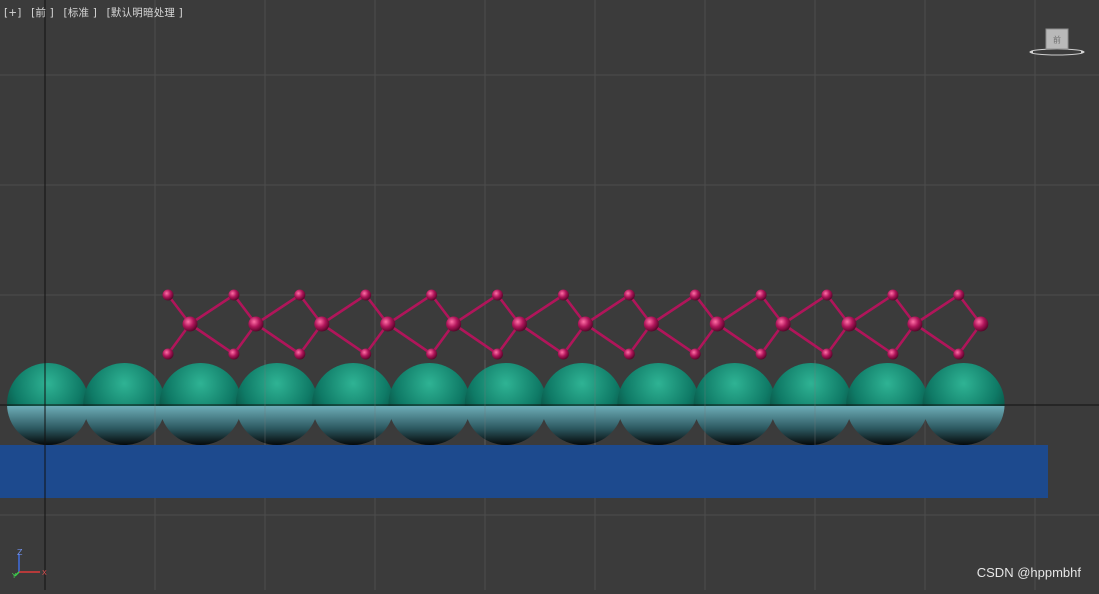 This screenshot has width=1099, height=594. What do you see at coordinates (29, 563) in the screenshot?
I see `axis-tripod-icon: Z X Y` at bounding box center [29, 563].